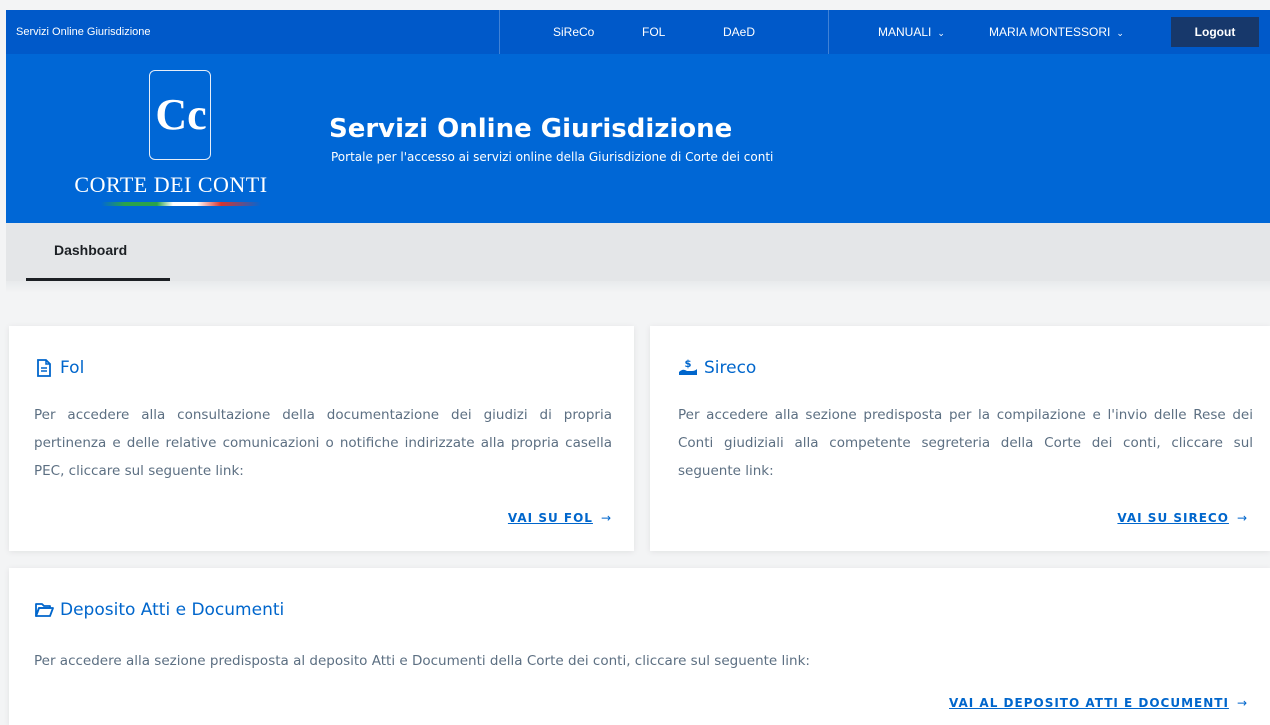 The width and height of the screenshot is (1270, 725). I want to click on fol-title: Fol, so click(72, 368).